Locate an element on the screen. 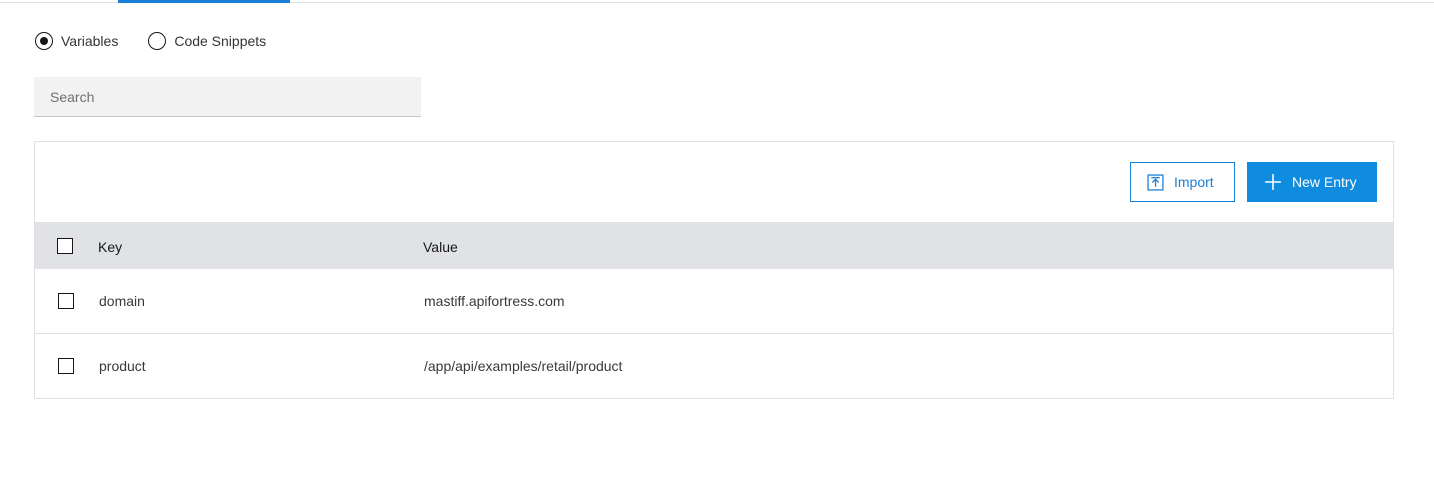 The image size is (1434, 481). radio-code-snippets: Code Snippets is located at coordinates (207, 41).